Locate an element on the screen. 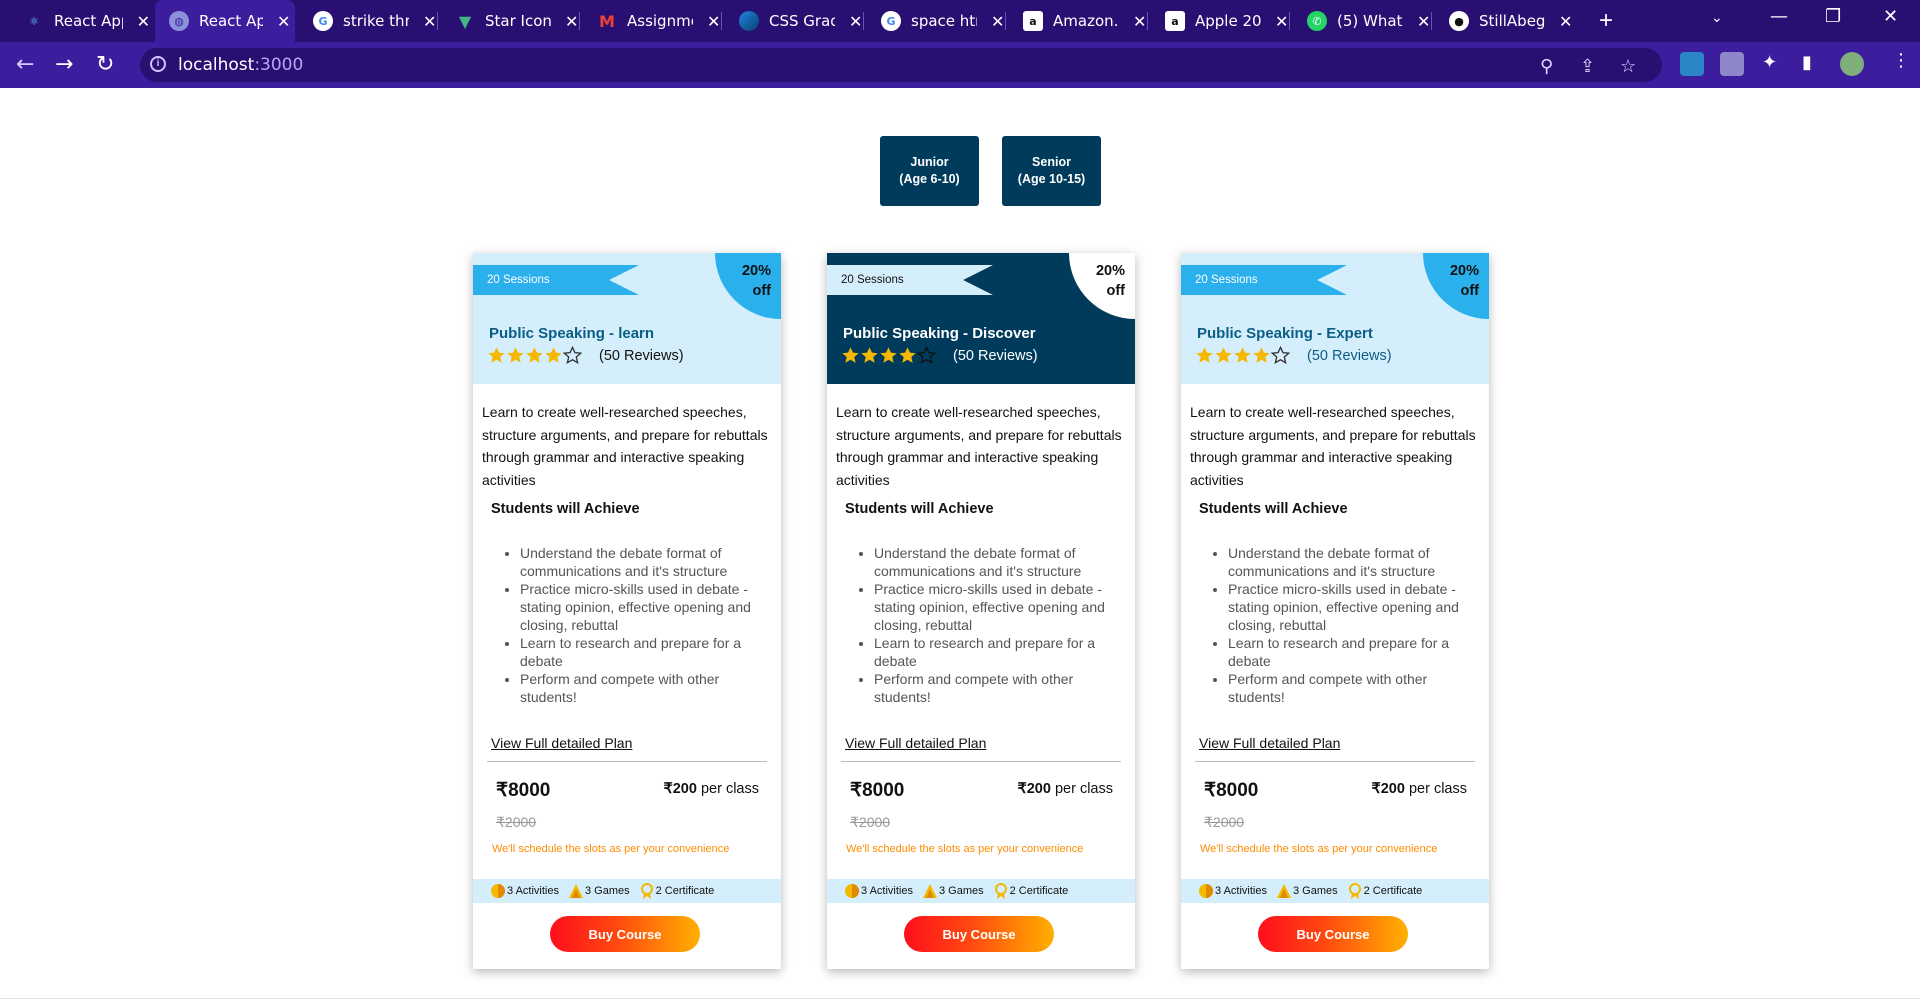  back-icon: ← is located at coordinates (25, 64).